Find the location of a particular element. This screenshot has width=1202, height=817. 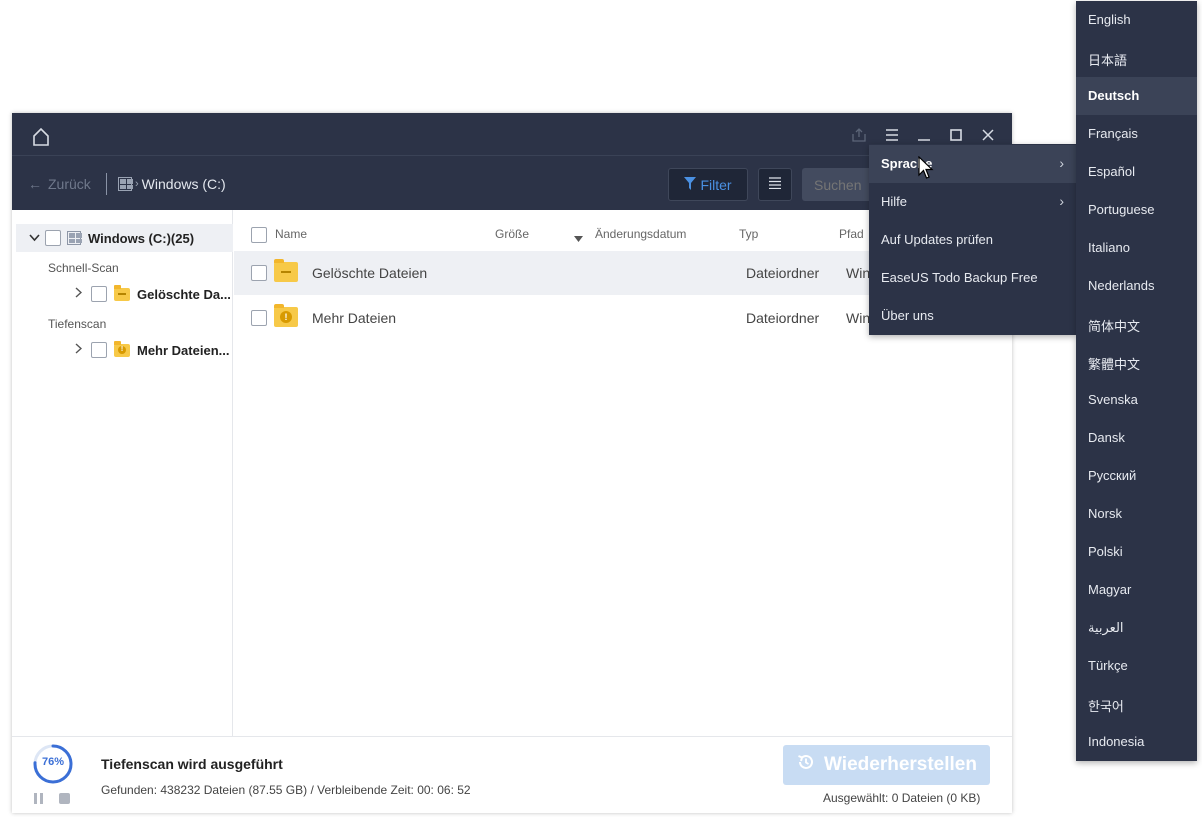

column-header-modified: Änderungsdatum is located at coordinates (640, 234).